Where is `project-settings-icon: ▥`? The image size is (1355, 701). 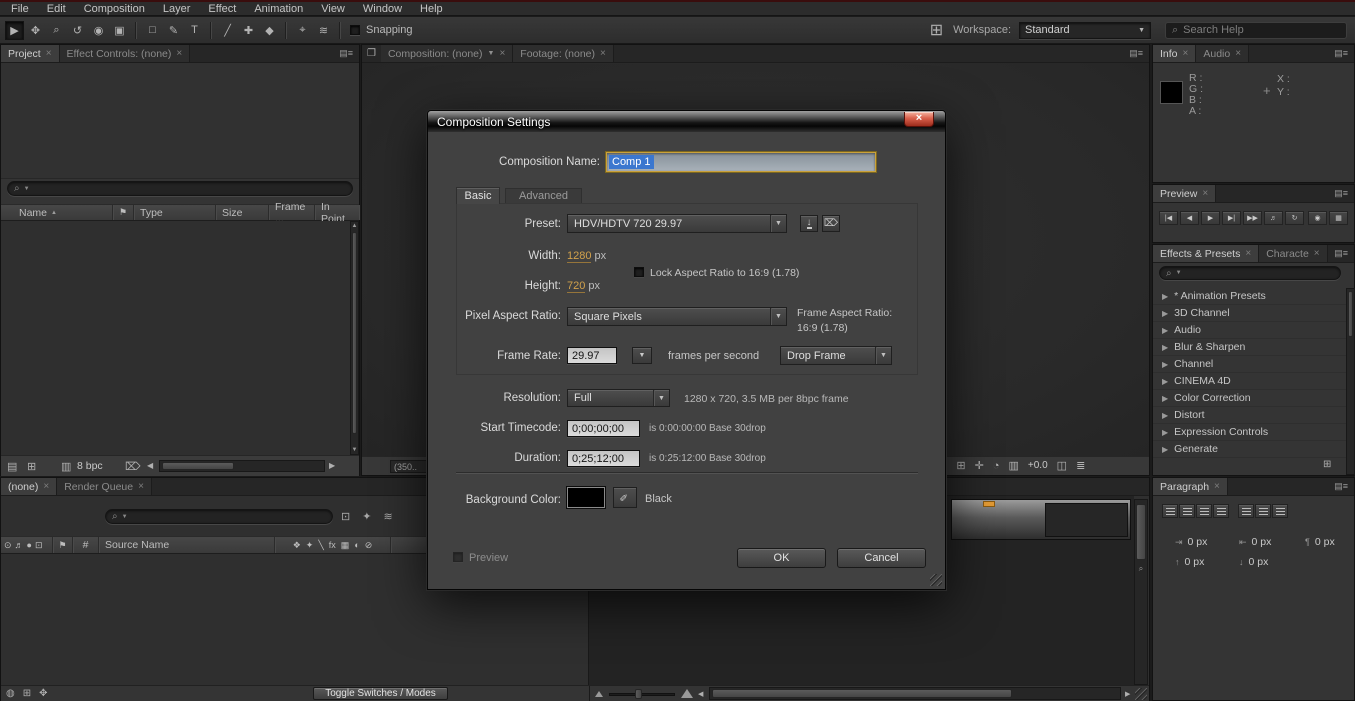 project-settings-icon: ▥ is located at coordinates (66, 466).